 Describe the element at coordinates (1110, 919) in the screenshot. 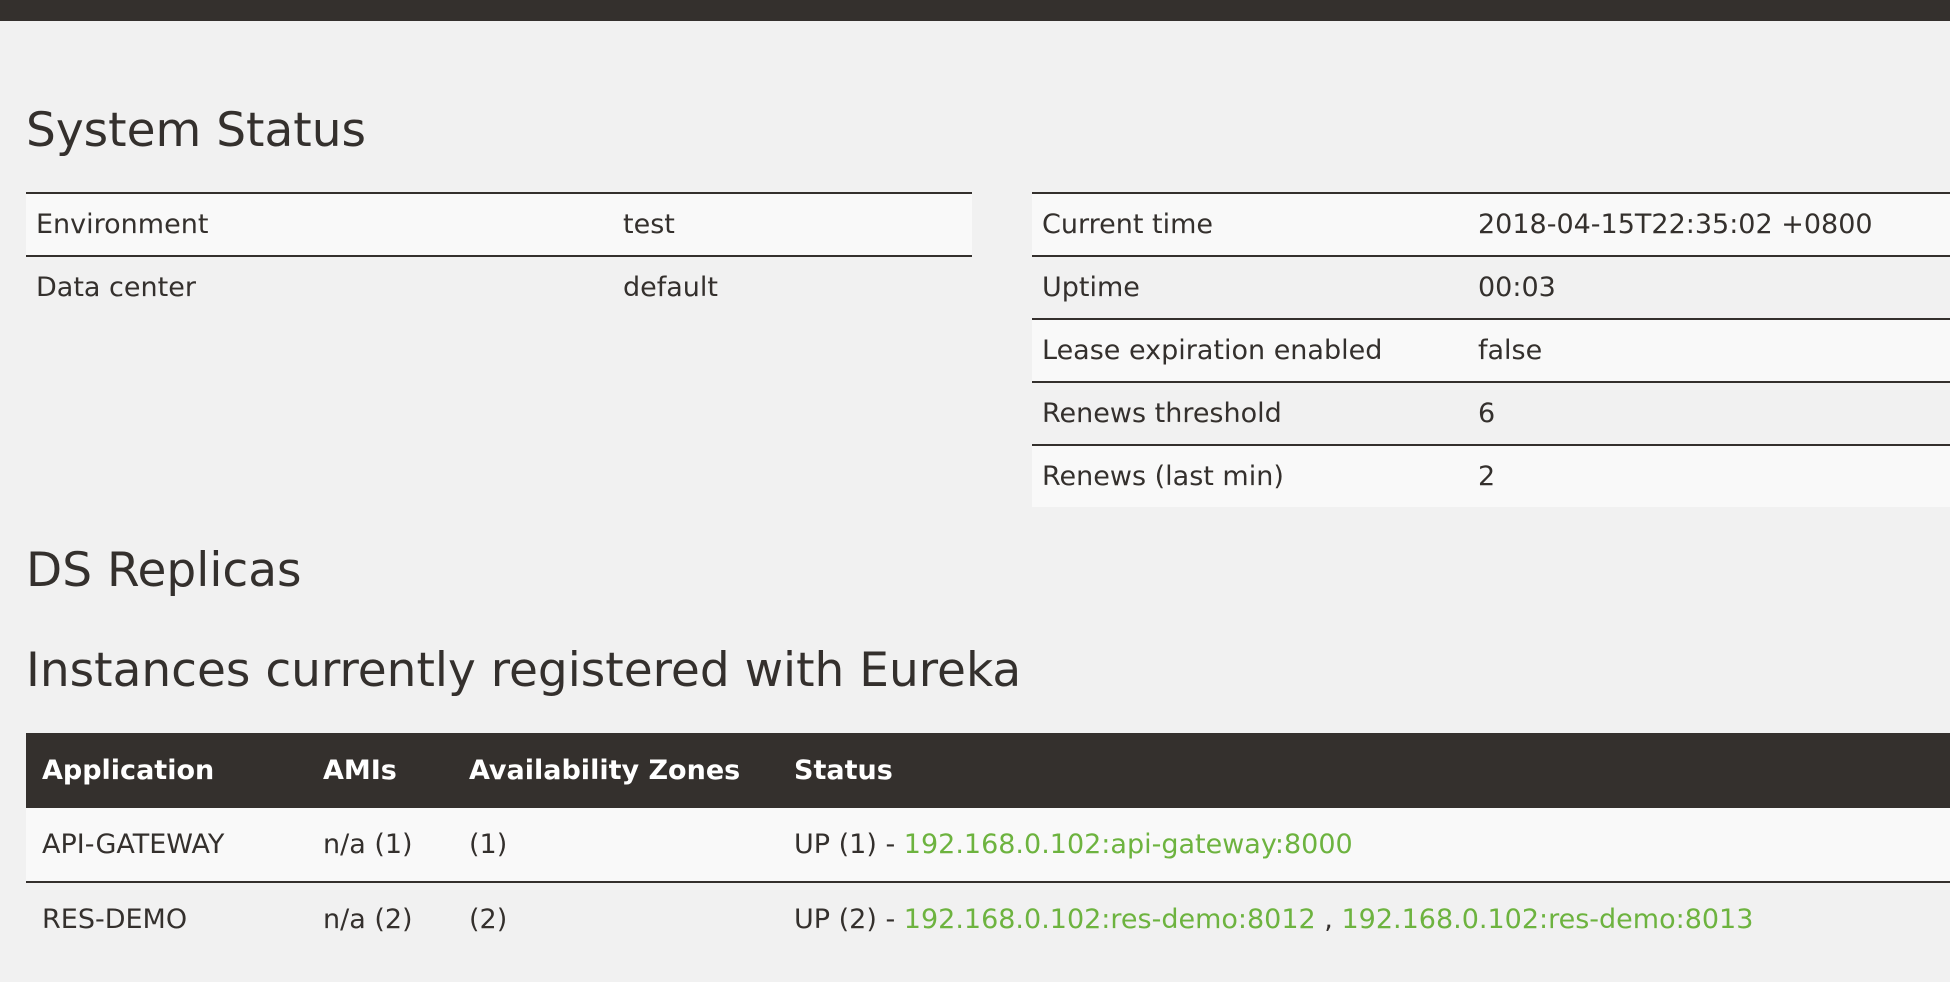

I see `instance-link: 192.168.0.102:res-demo:8012` at that location.